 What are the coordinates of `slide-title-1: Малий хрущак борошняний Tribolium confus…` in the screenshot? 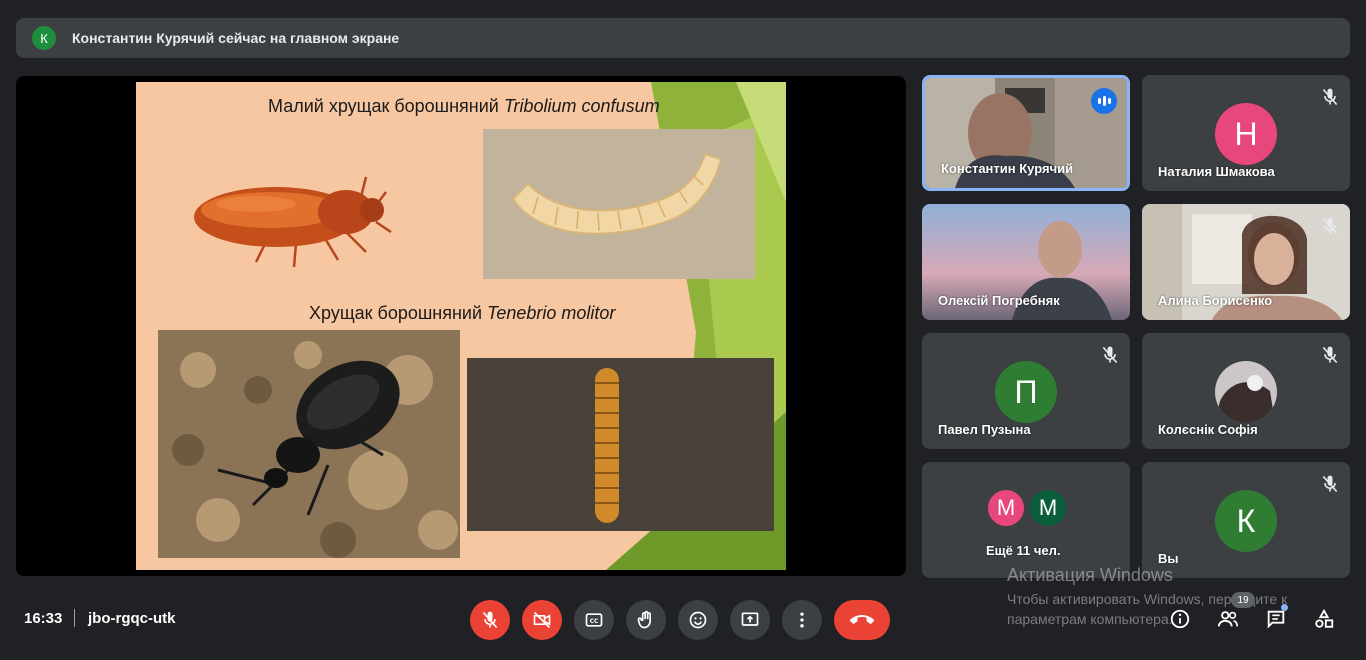 It's located at (464, 106).